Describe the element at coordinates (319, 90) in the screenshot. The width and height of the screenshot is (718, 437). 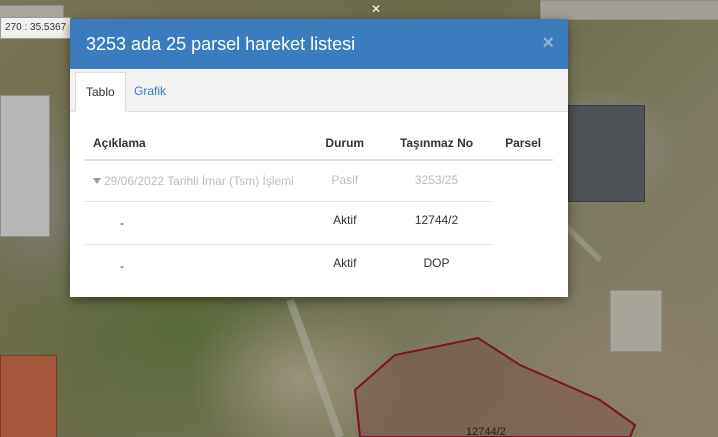
I see `tab-bar: Tablo Grafik` at that location.